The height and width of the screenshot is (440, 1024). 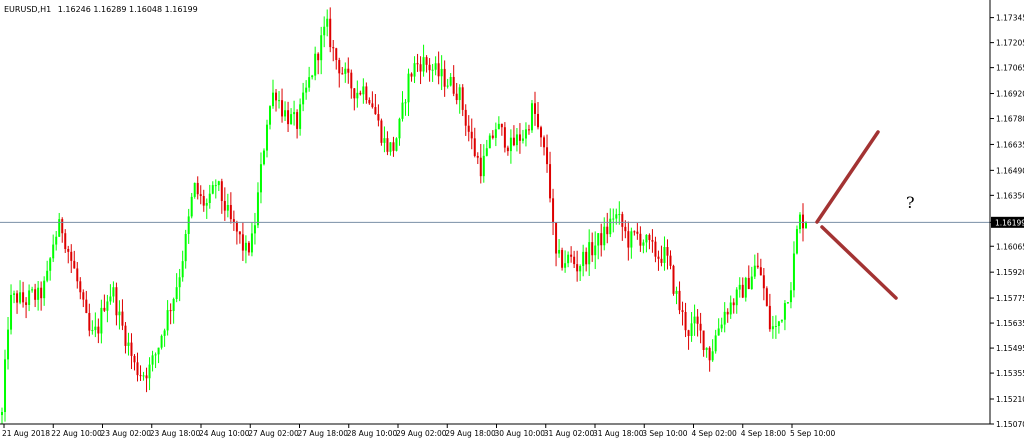 I want to click on y-tick-label: 1.16065, so click(x=1010, y=246).